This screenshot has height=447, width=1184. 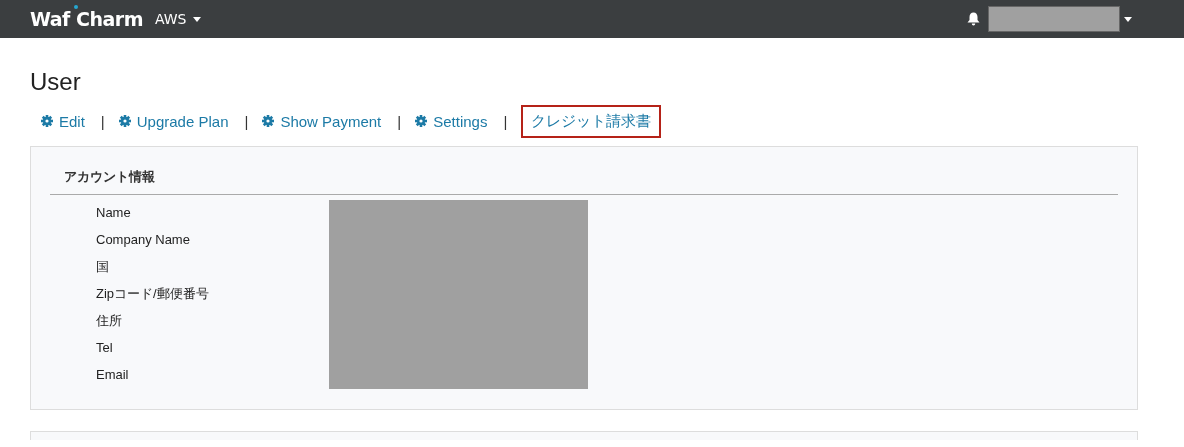 I want to click on page-title: User, so click(x=56, y=82).